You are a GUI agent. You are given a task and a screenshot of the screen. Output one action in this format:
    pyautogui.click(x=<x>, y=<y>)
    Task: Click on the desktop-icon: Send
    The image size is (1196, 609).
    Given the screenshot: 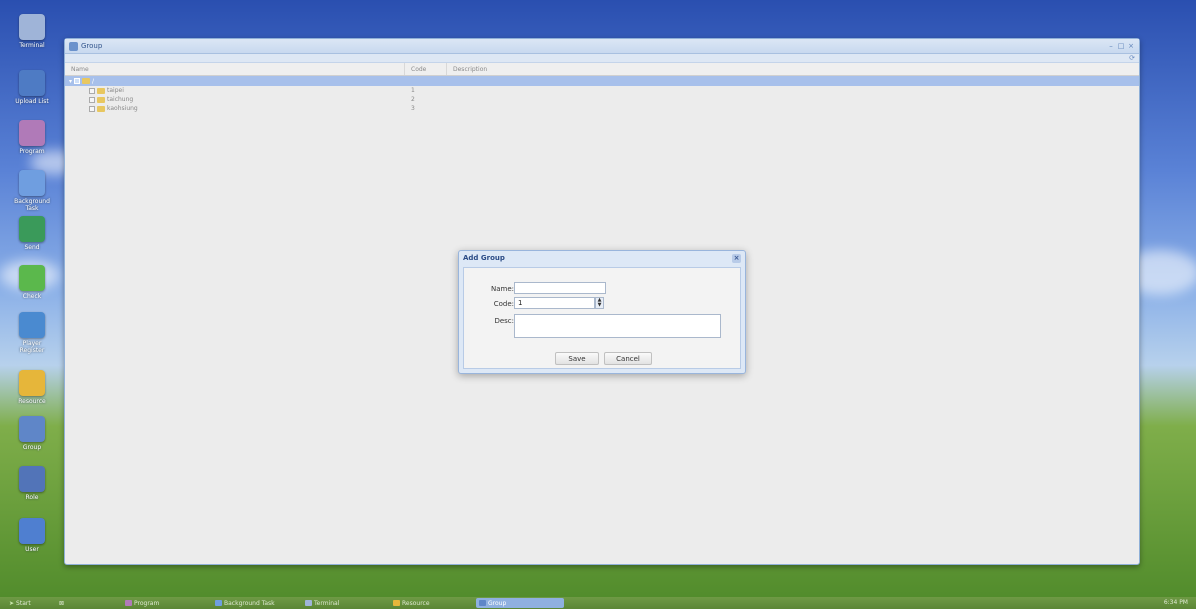 What is the action you would take?
    pyautogui.click(x=32, y=233)
    